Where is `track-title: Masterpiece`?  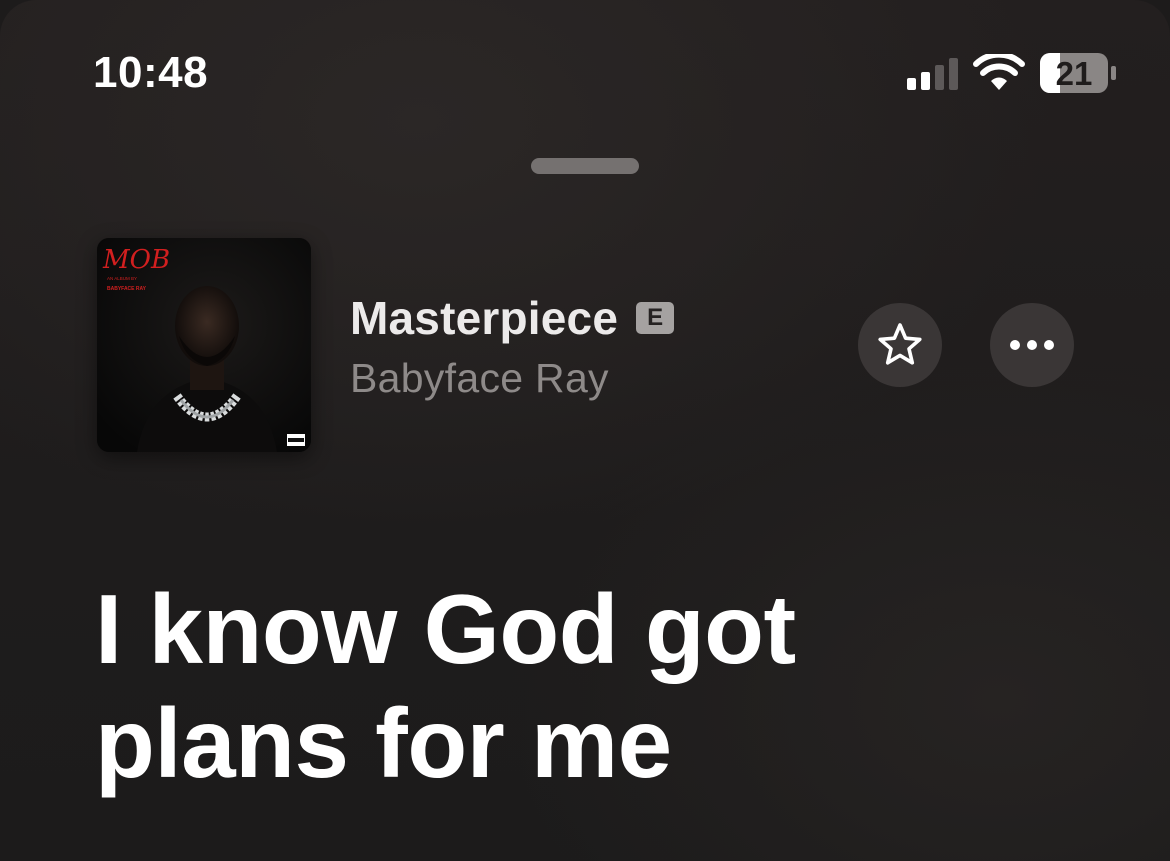 track-title: Masterpiece is located at coordinates (484, 318).